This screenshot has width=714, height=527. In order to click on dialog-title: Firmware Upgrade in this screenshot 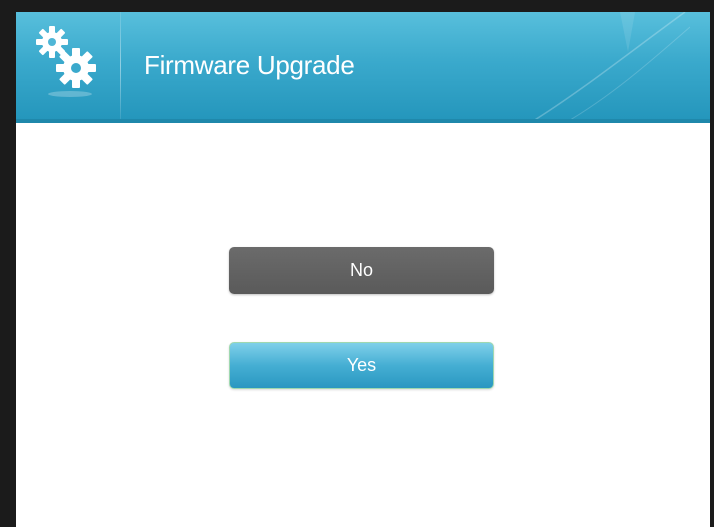, I will do `click(249, 65)`.